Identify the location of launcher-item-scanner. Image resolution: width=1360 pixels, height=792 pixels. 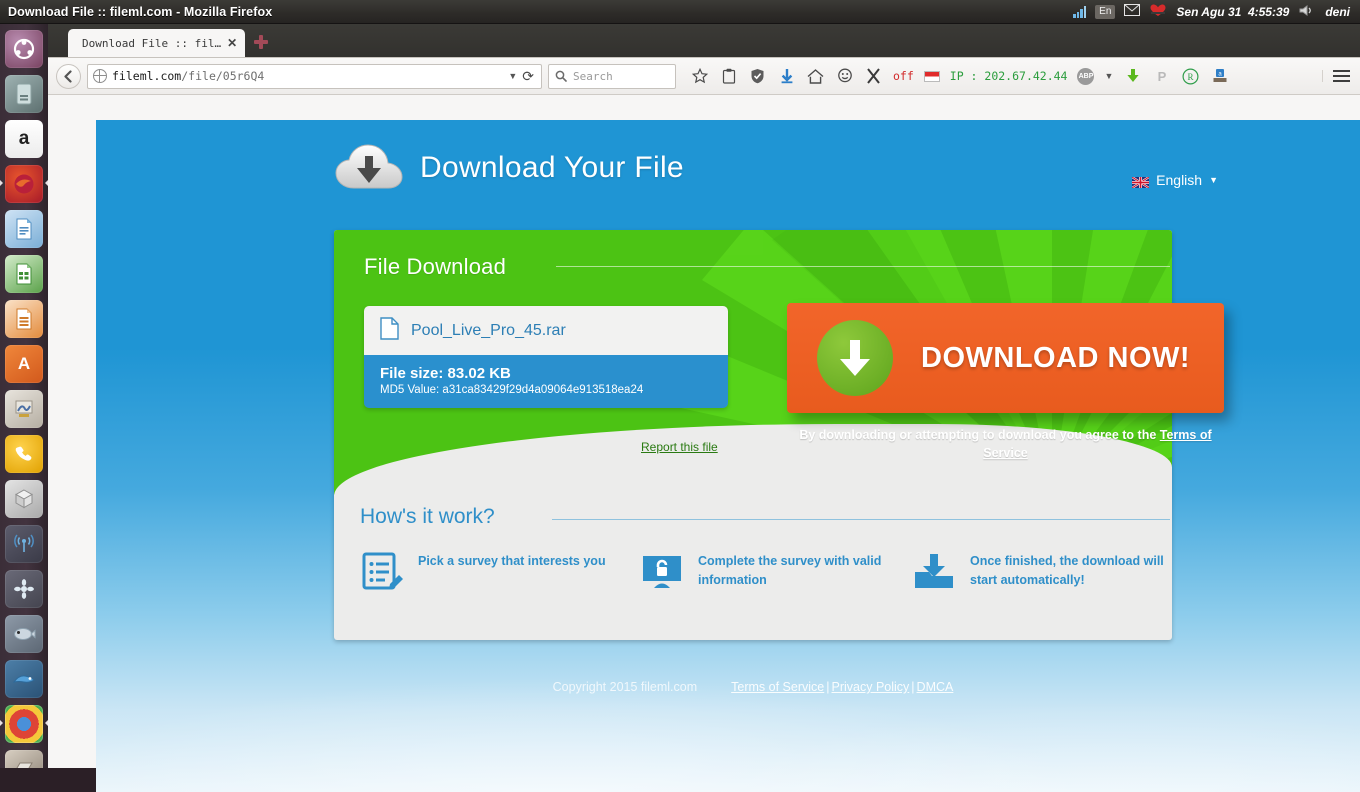
(24, 759).